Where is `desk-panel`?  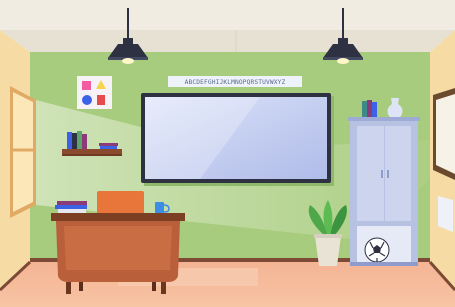 desk-panel is located at coordinates (118, 248).